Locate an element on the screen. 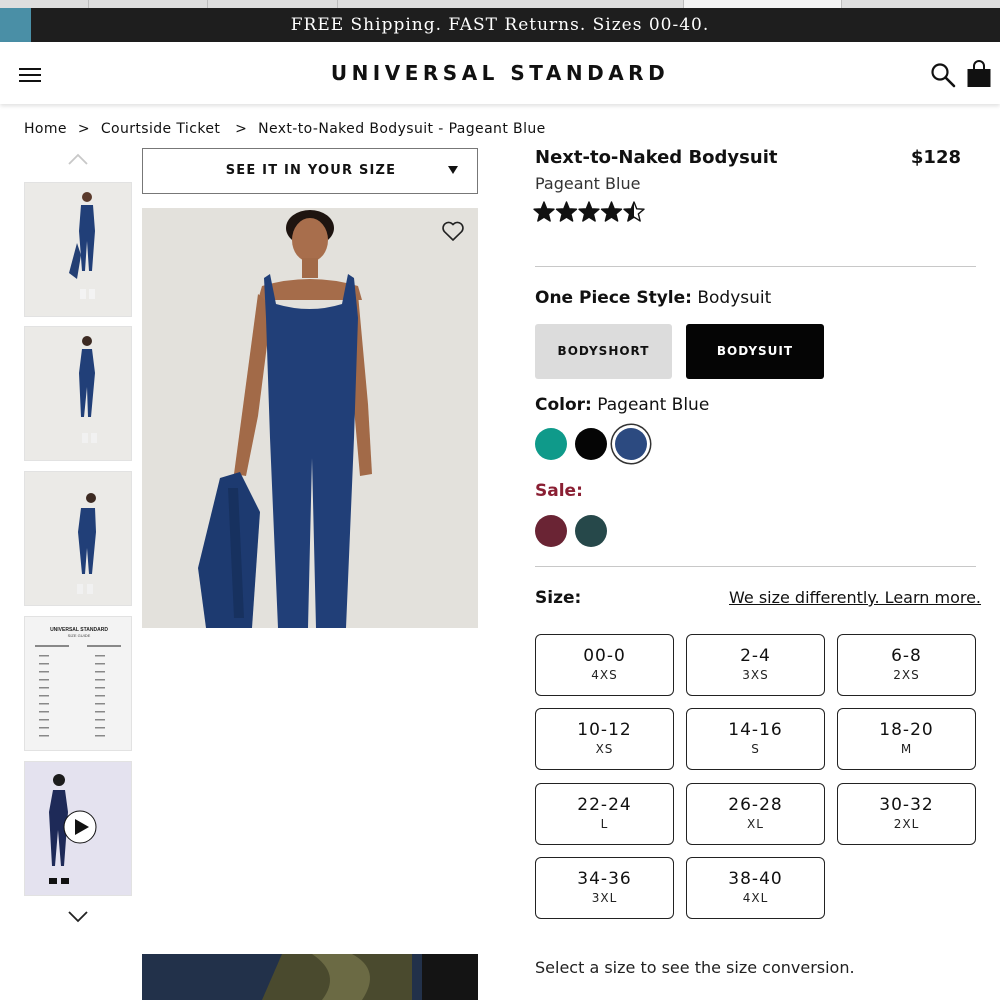  style-label-row: One Piece Style: Bodysuit is located at coordinates (653, 298).